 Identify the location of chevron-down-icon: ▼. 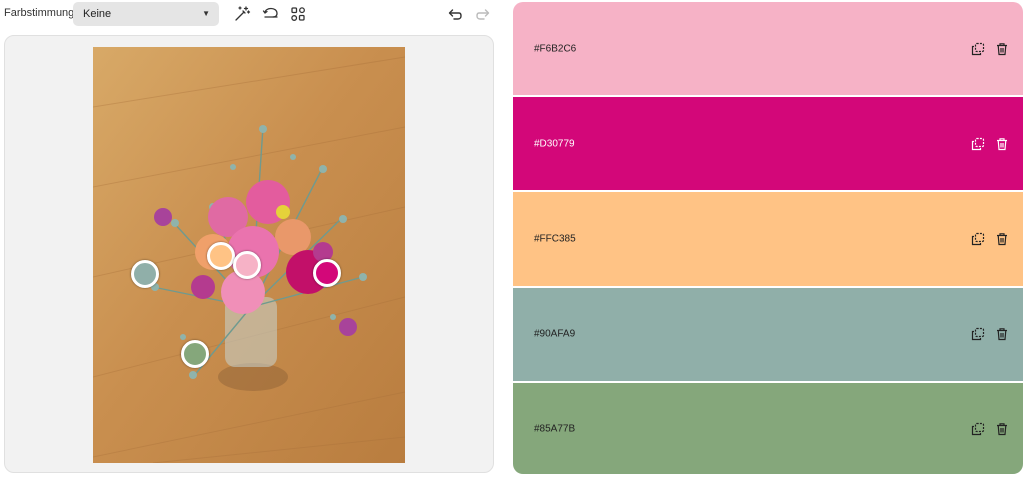
(206, 13).